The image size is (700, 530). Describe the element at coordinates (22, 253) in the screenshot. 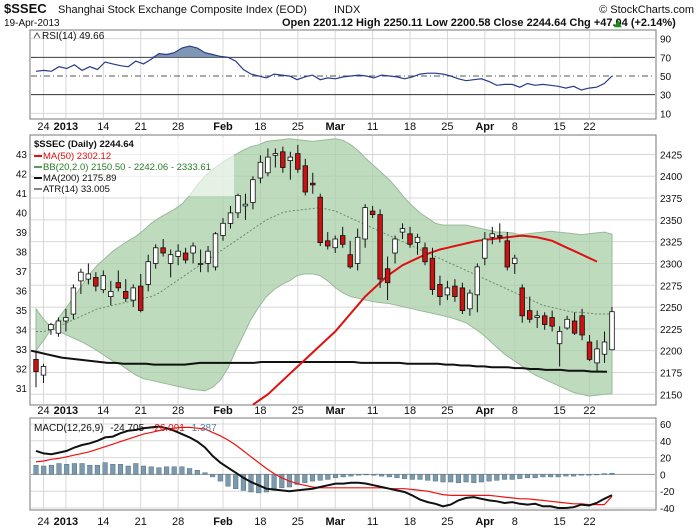

I see `left-axis-tick: 38` at that location.